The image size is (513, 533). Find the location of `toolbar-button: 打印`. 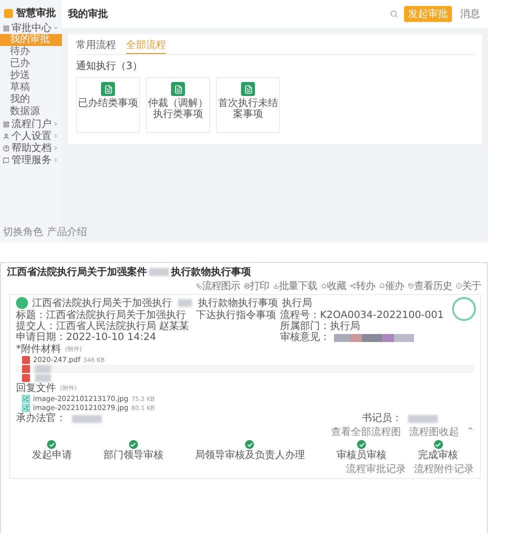

toolbar-button: 打印 is located at coordinates (256, 286).